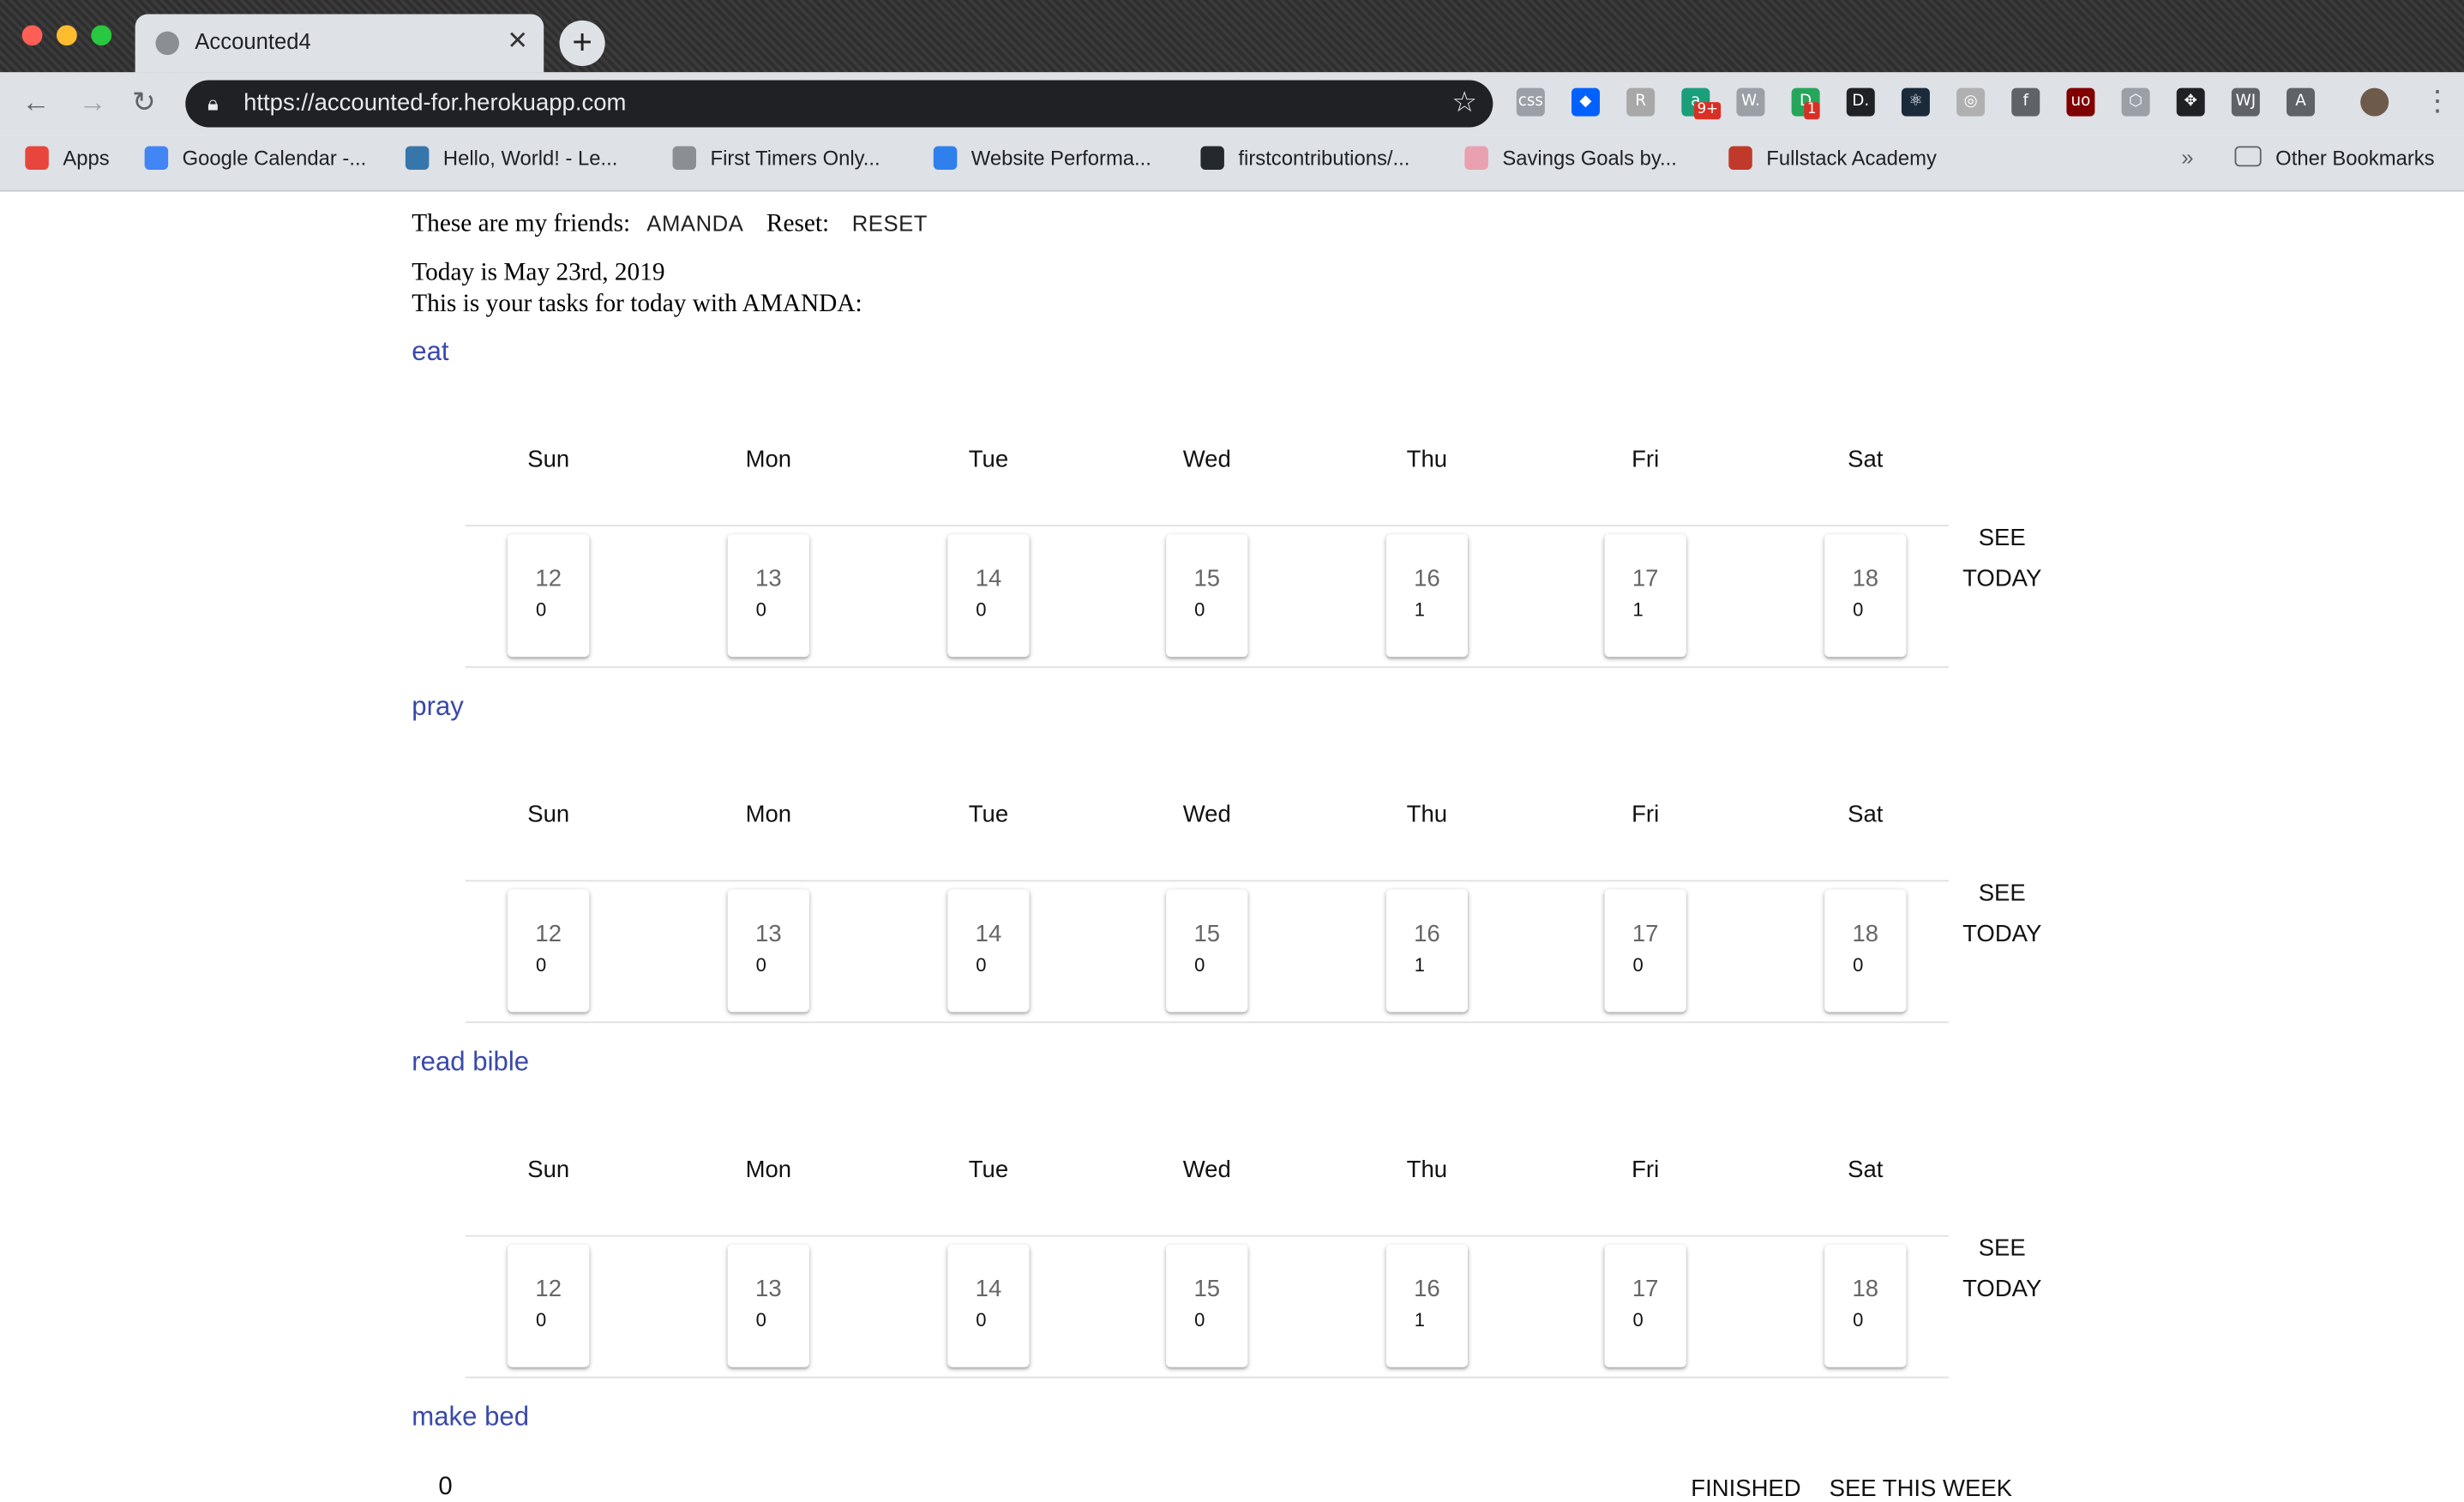 This screenshot has height=1502, width=2464. I want to click on browser-tab: Accounted4 ✕, so click(339, 43).